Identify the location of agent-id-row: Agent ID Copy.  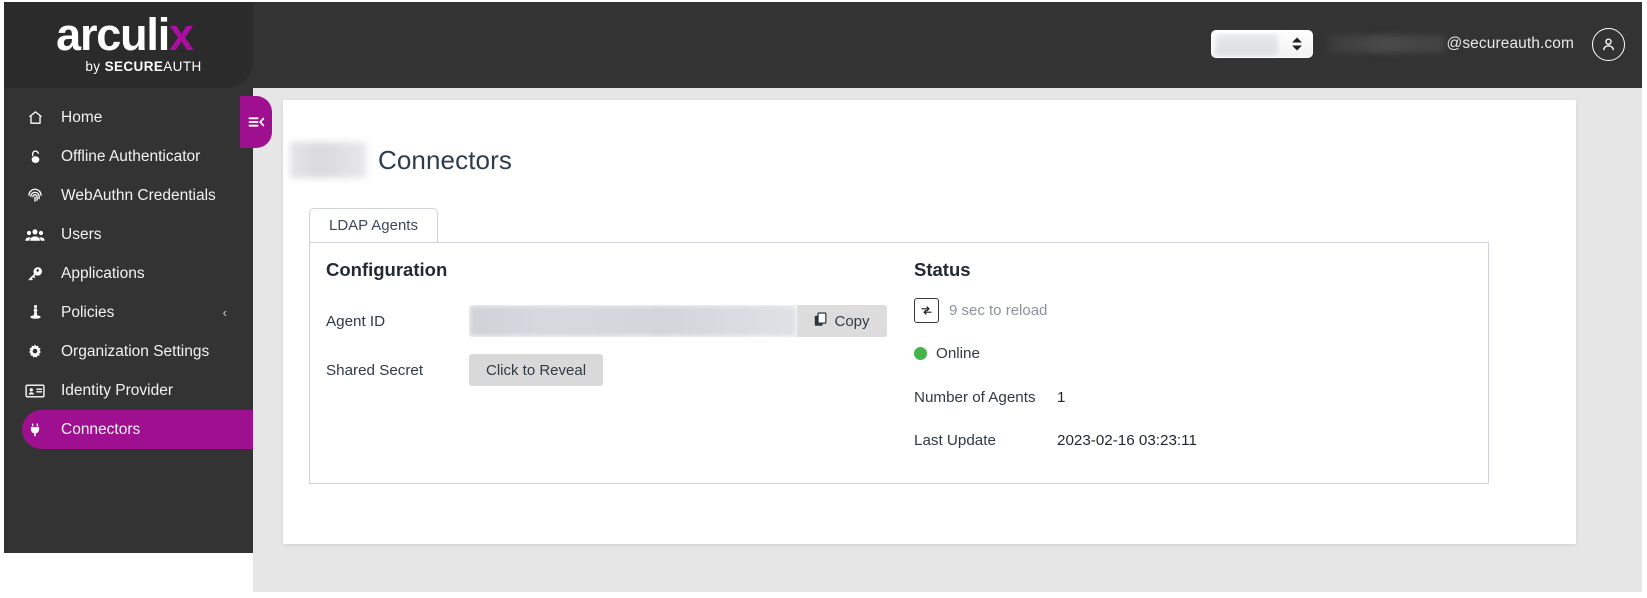
(621, 321).